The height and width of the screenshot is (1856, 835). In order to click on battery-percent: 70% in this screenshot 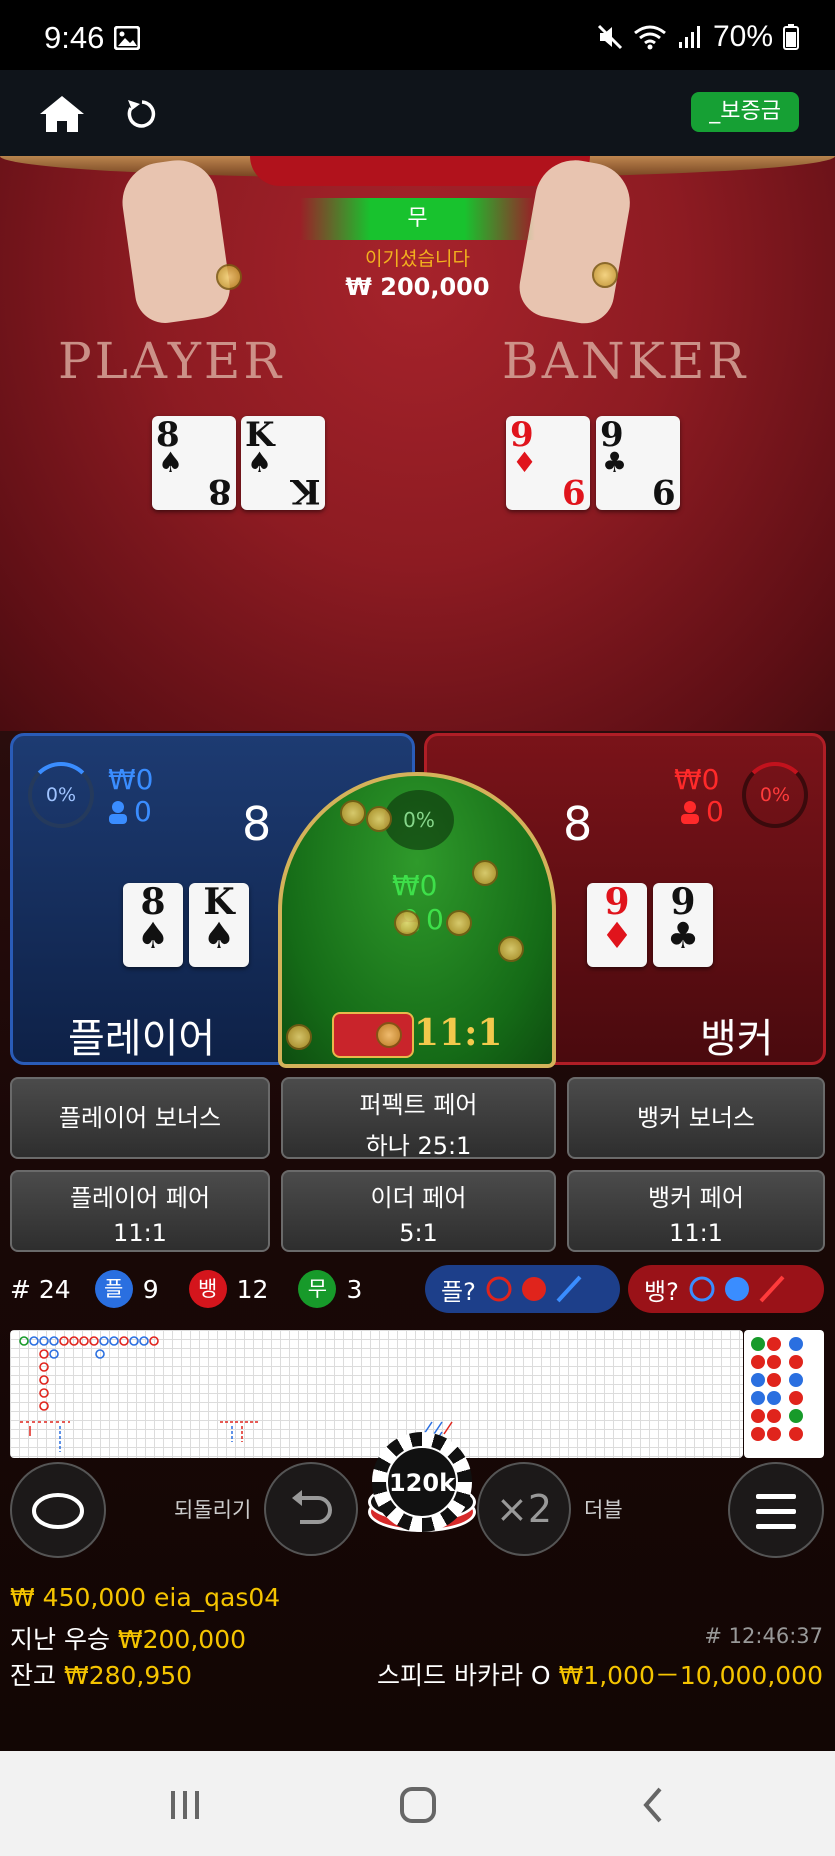, I will do `click(742, 36)`.